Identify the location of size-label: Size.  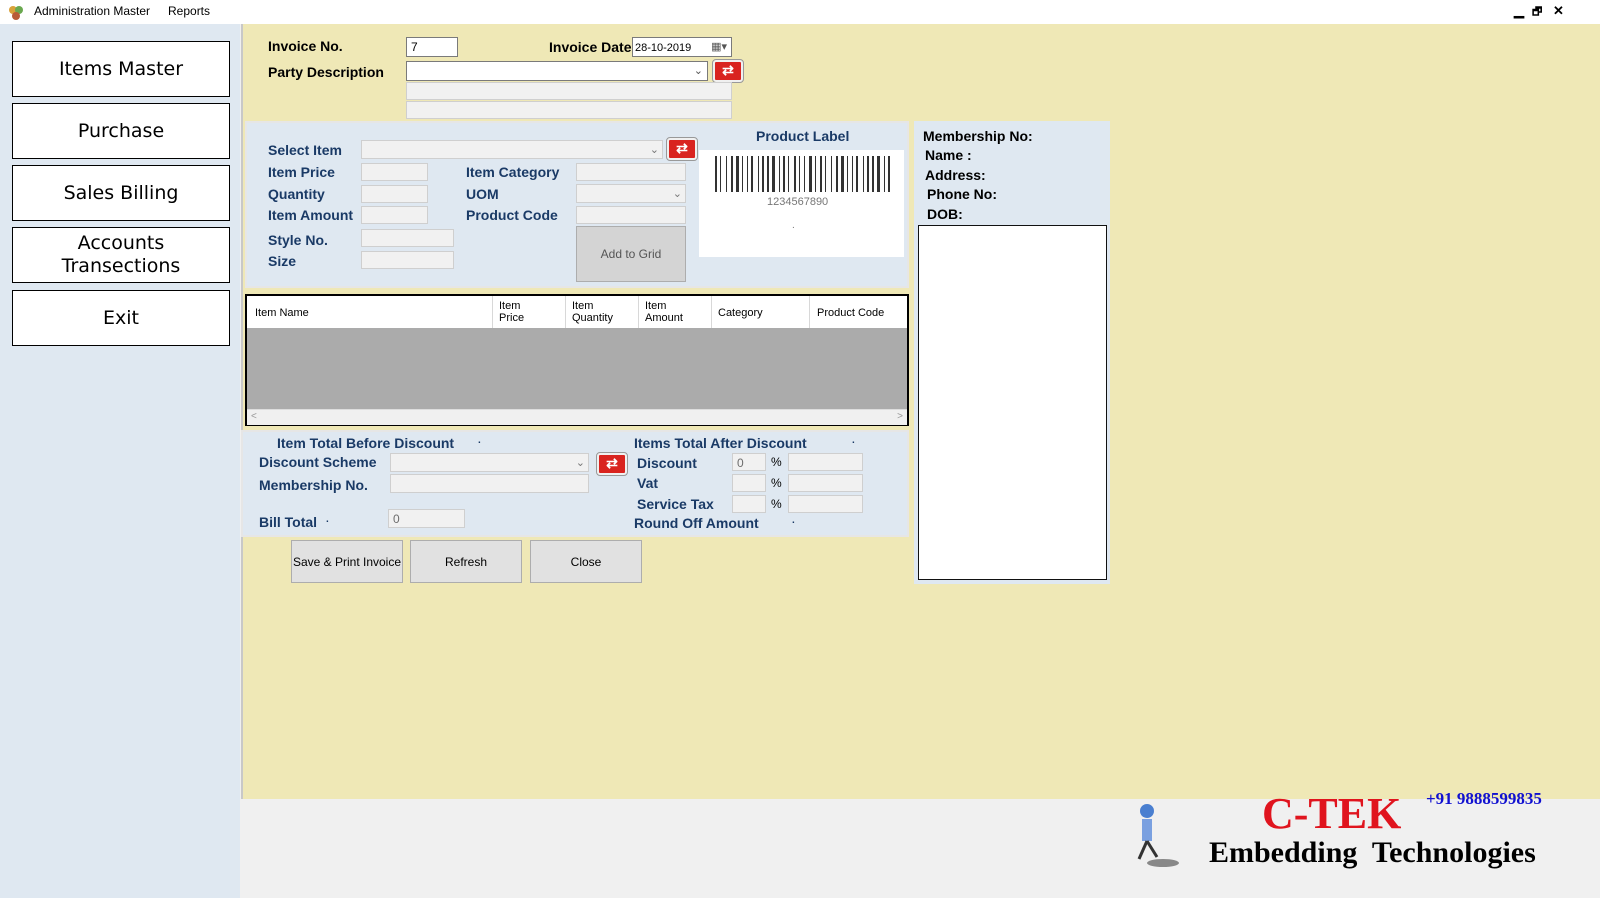
(282, 261).